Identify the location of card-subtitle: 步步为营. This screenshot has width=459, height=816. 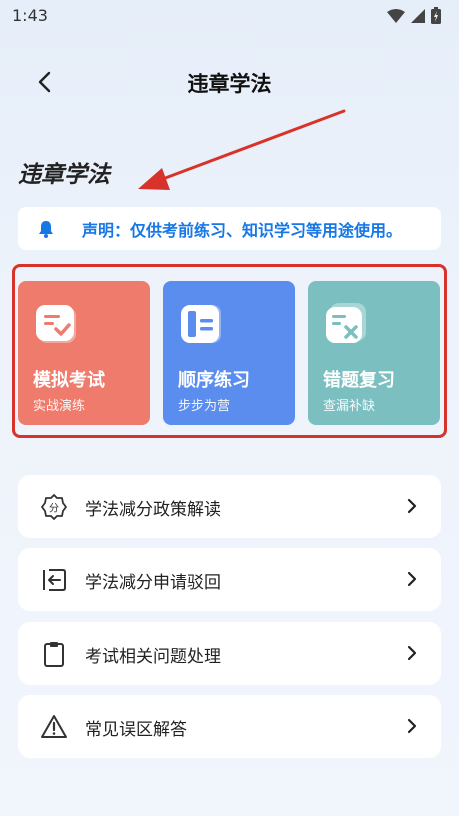
(204, 406).